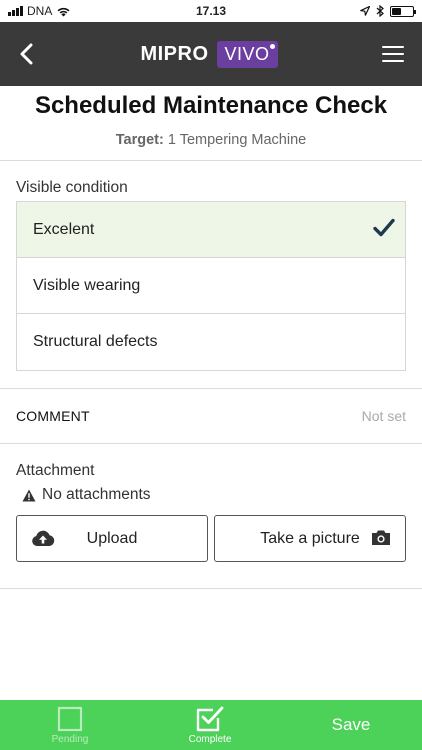 Image resolution: width=422 pixels, height=750 pixels. I want to click on wifi-icon, so click(63, 11).